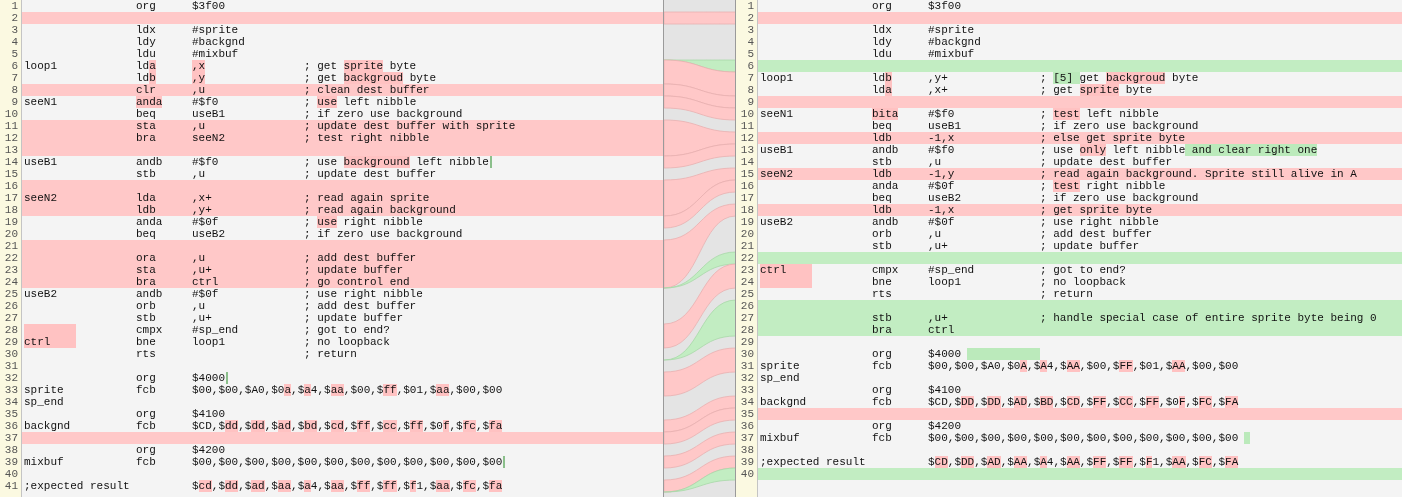 This screenshot has width=1402, height=497. Describe the element at coordinates (146, 174) in the screenshot. I see `mnemonic: stb` at that location.